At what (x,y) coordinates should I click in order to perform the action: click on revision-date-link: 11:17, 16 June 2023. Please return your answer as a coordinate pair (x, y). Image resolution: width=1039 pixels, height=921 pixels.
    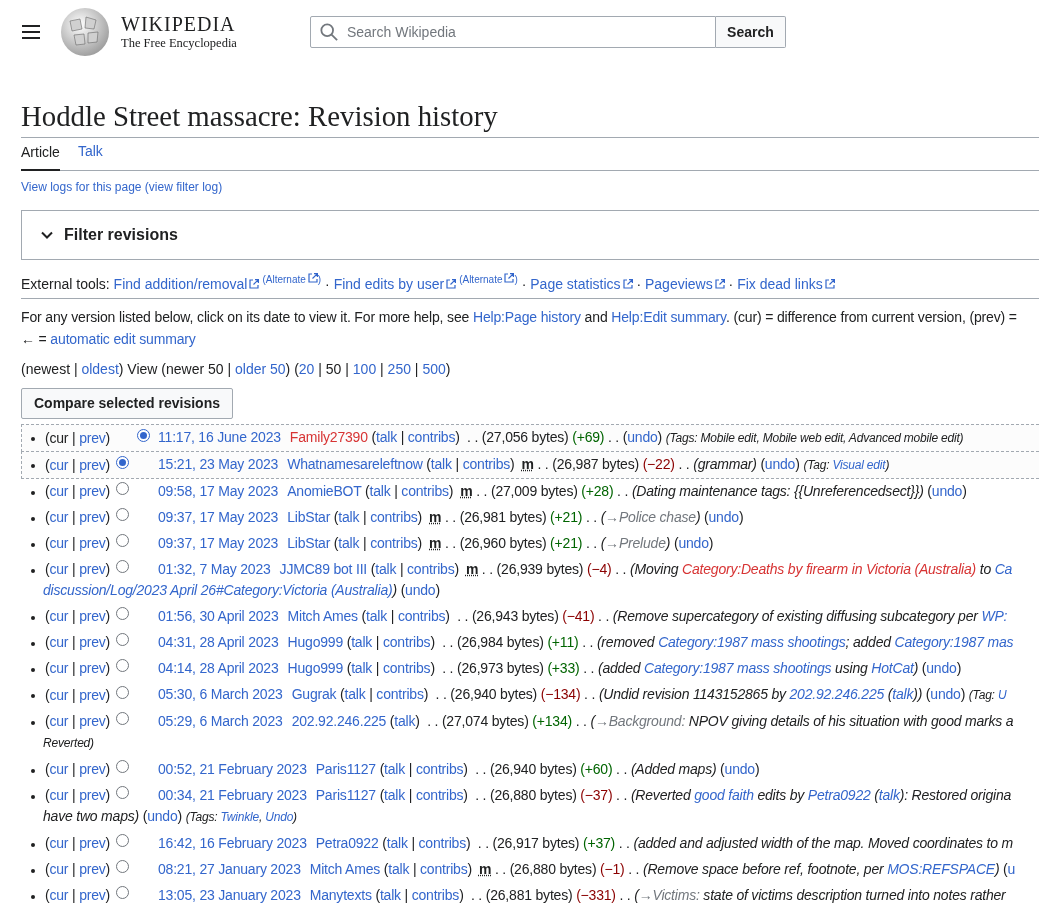
    Looking at the image, I should click on (219, 437).